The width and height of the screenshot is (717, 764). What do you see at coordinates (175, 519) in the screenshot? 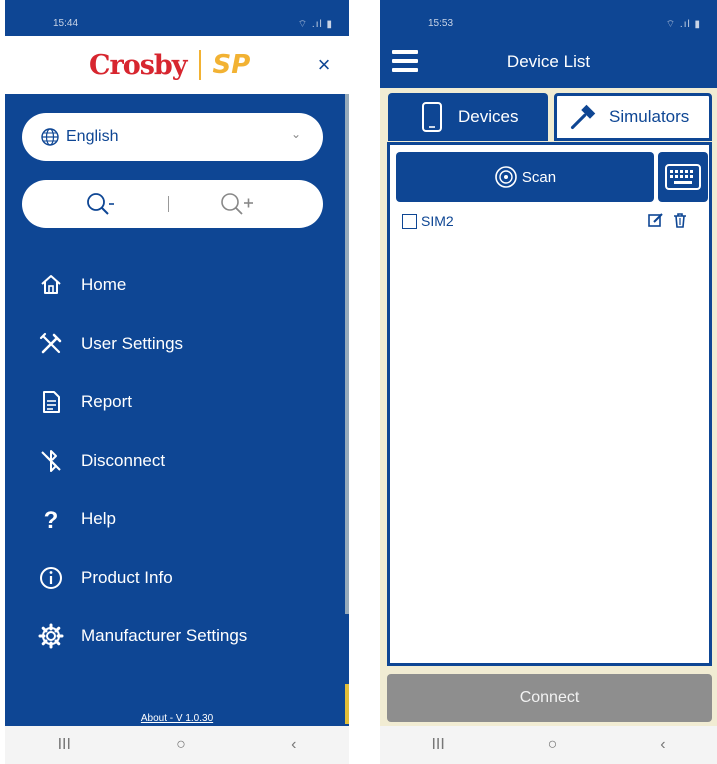
I see `menu-item-help: ? Help` at bounding box center [175, 519].